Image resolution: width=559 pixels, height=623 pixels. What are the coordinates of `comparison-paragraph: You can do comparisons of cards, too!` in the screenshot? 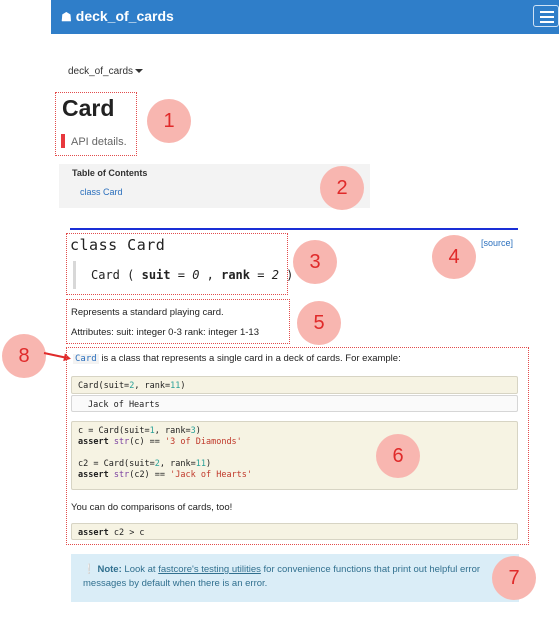 It's located at (152, 507).